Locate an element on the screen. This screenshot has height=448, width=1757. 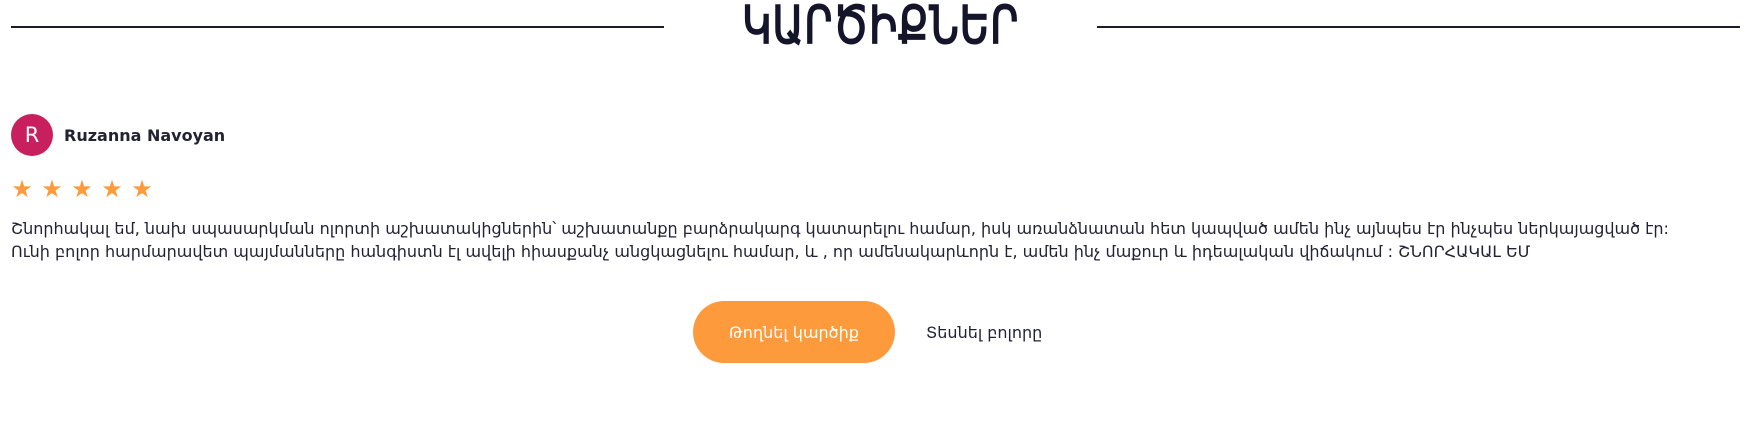
avatar: R is located at coordinates (32, 135).